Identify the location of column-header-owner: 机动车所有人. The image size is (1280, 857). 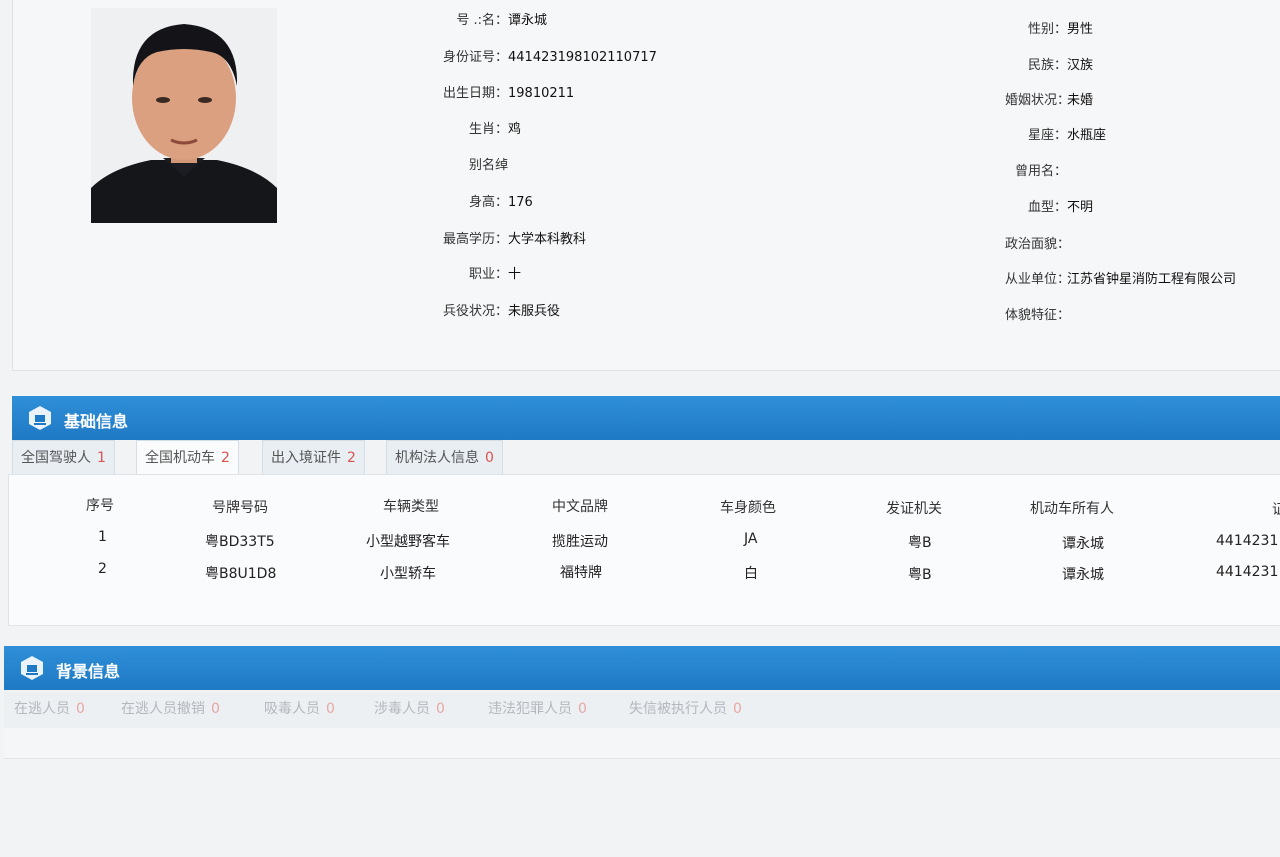
(1072, 509).